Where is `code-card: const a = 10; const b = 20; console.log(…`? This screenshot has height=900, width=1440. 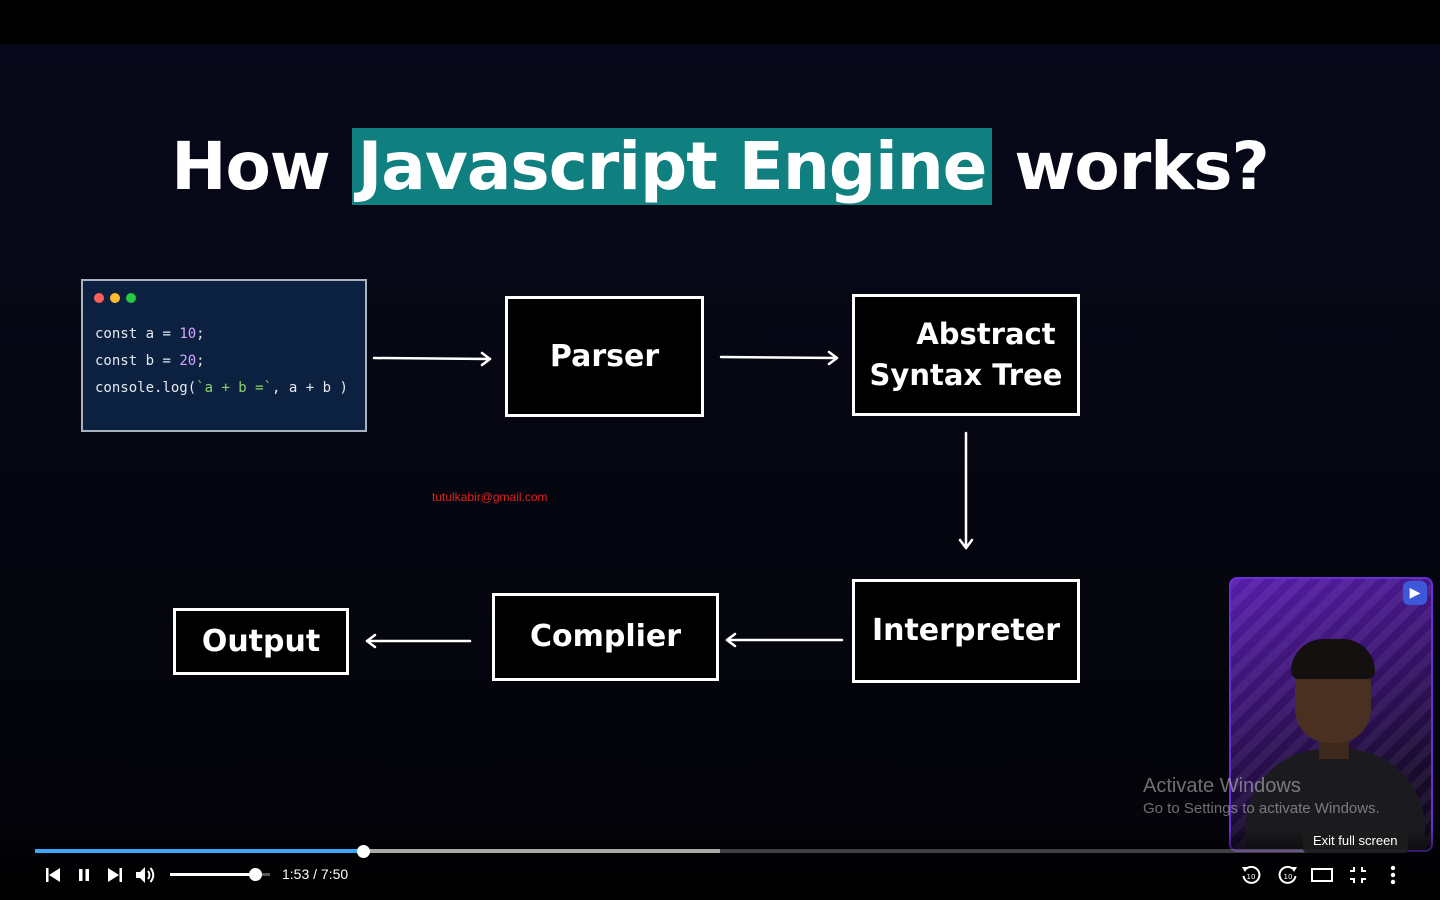
code-card: const a = 10; const b = 20; console.log(… is located at coordinates (224, 355).